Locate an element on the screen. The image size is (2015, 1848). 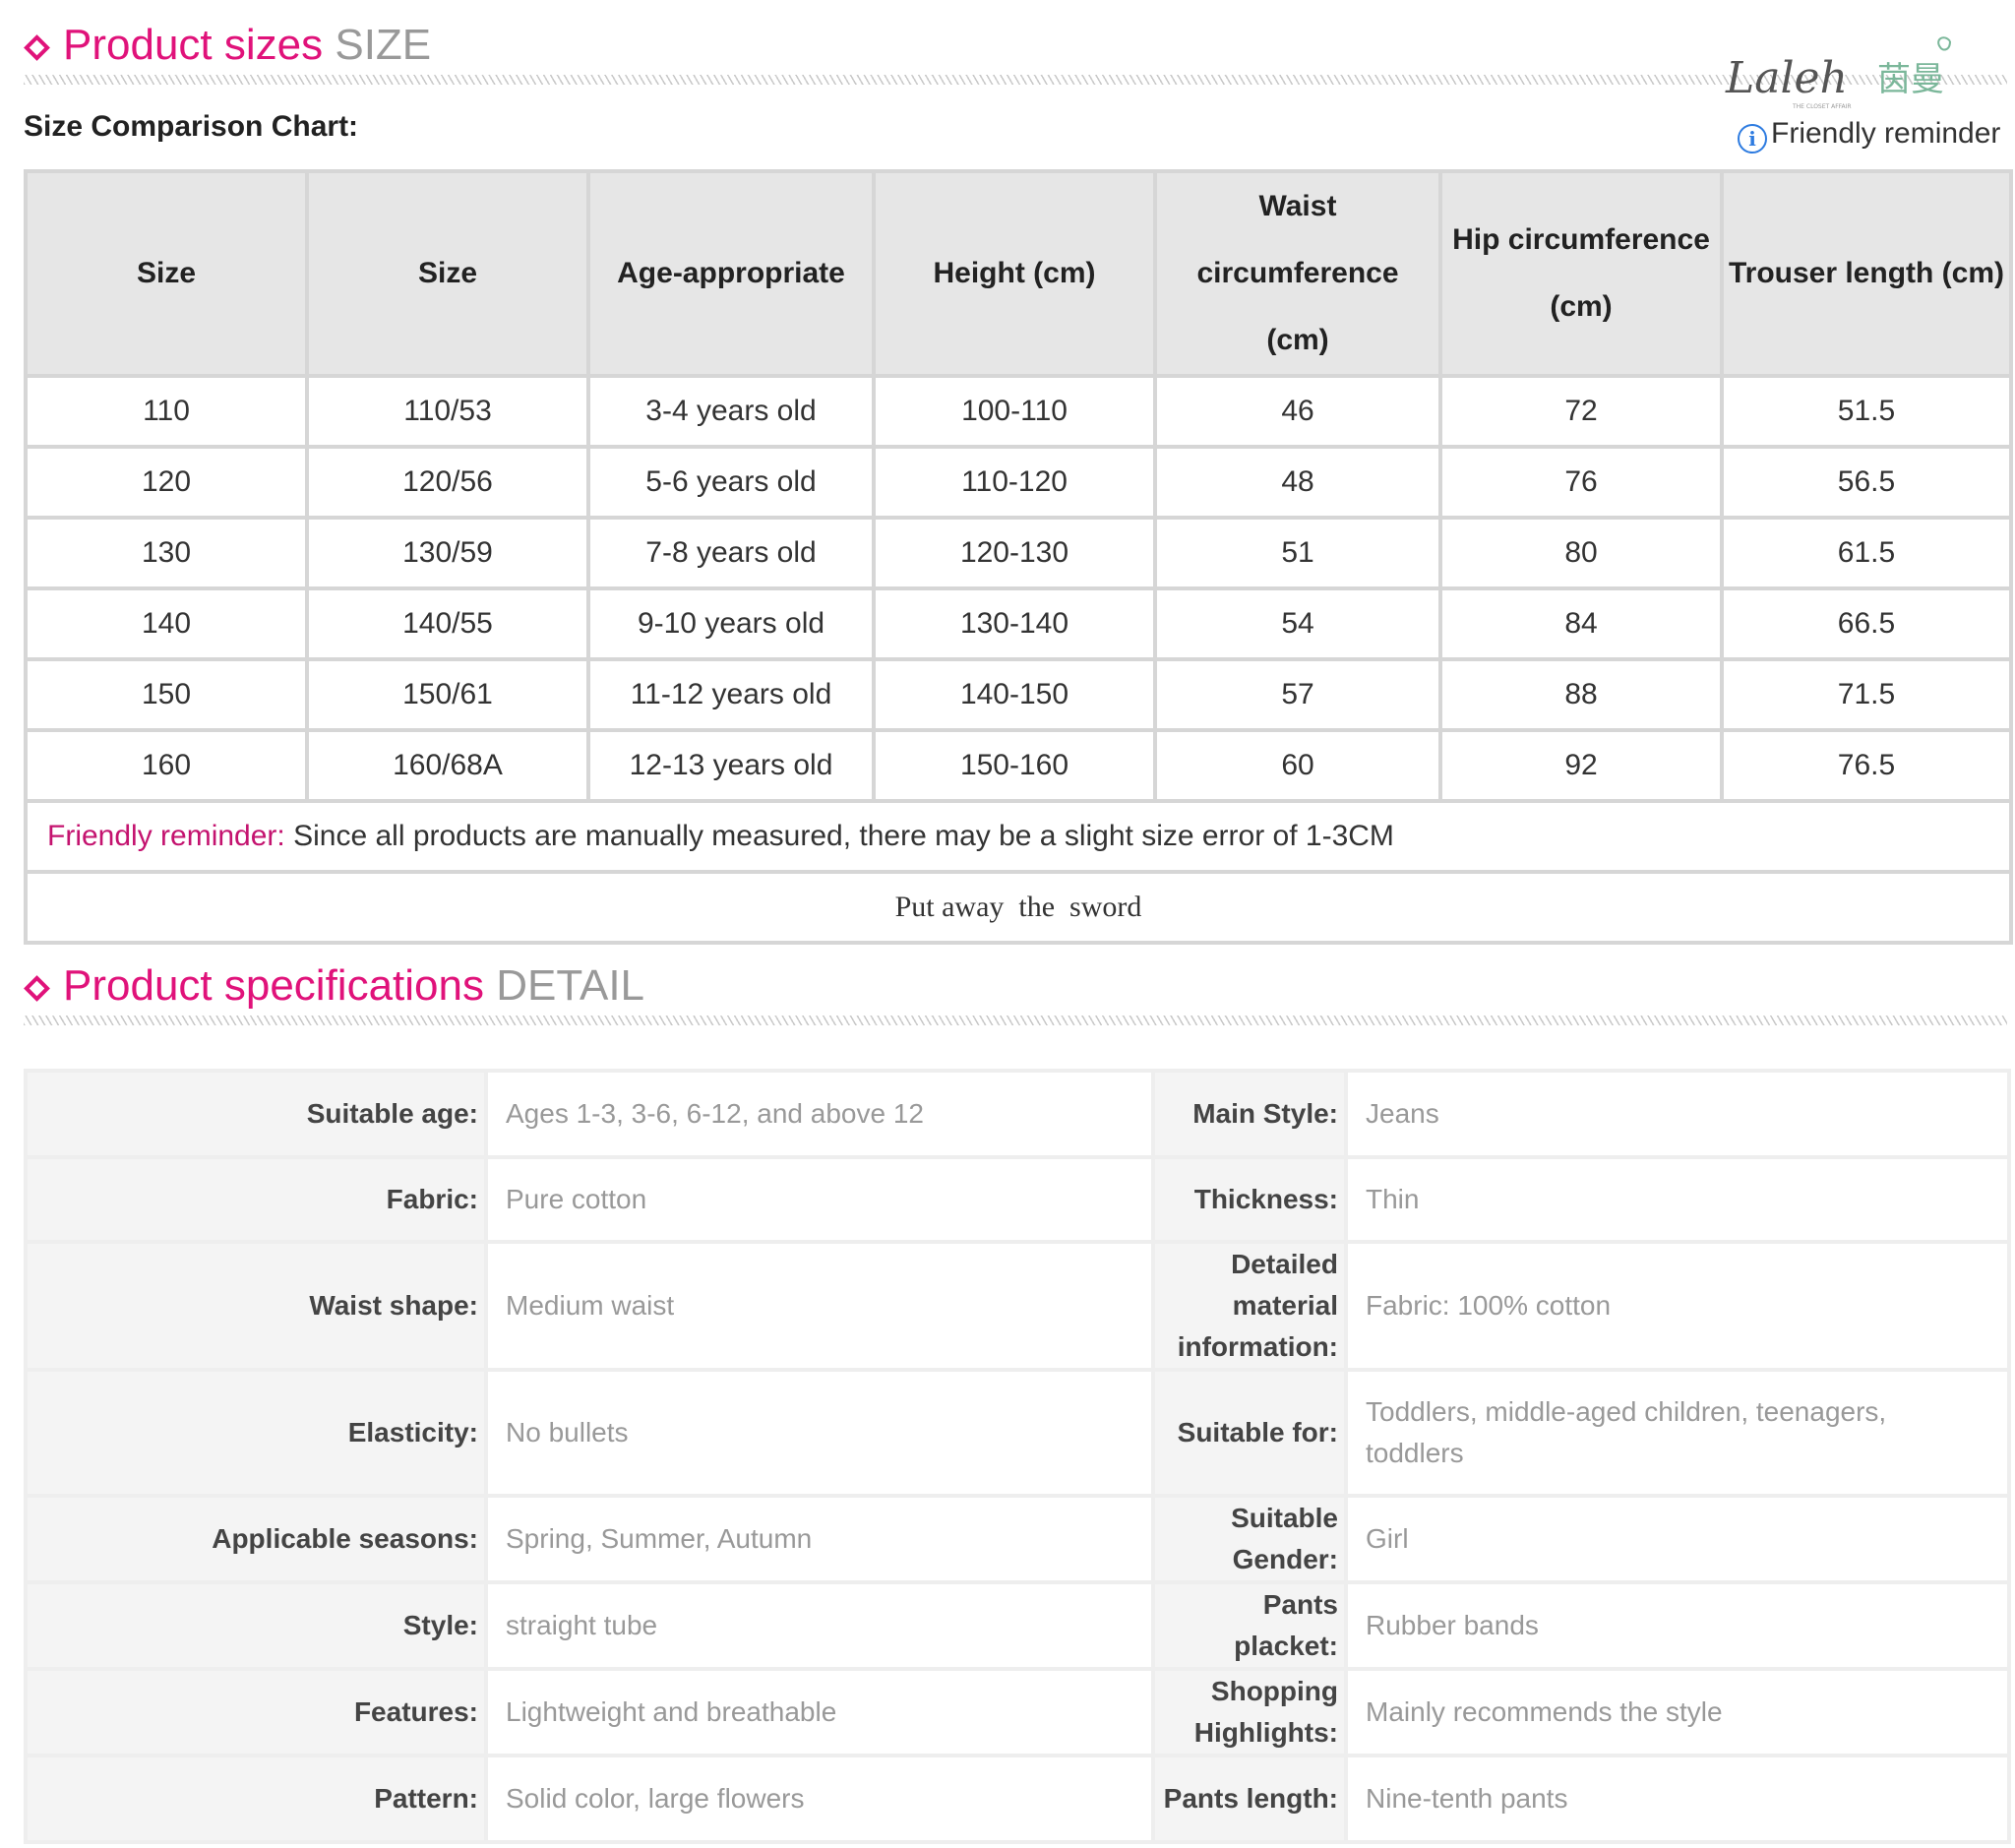
spec-value: Spring, Summer, Autumn is located at coordinates (819, 1539).